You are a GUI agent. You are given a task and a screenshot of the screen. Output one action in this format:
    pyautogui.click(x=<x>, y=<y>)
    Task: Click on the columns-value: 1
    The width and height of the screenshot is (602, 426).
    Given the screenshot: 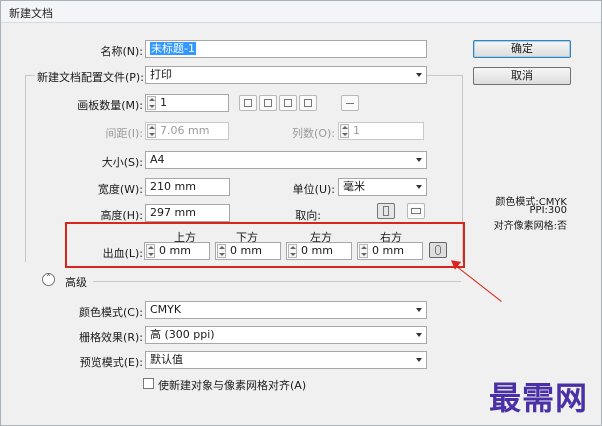 What is the action you would take?
    pyautogui.click(x=356, y=130)
    